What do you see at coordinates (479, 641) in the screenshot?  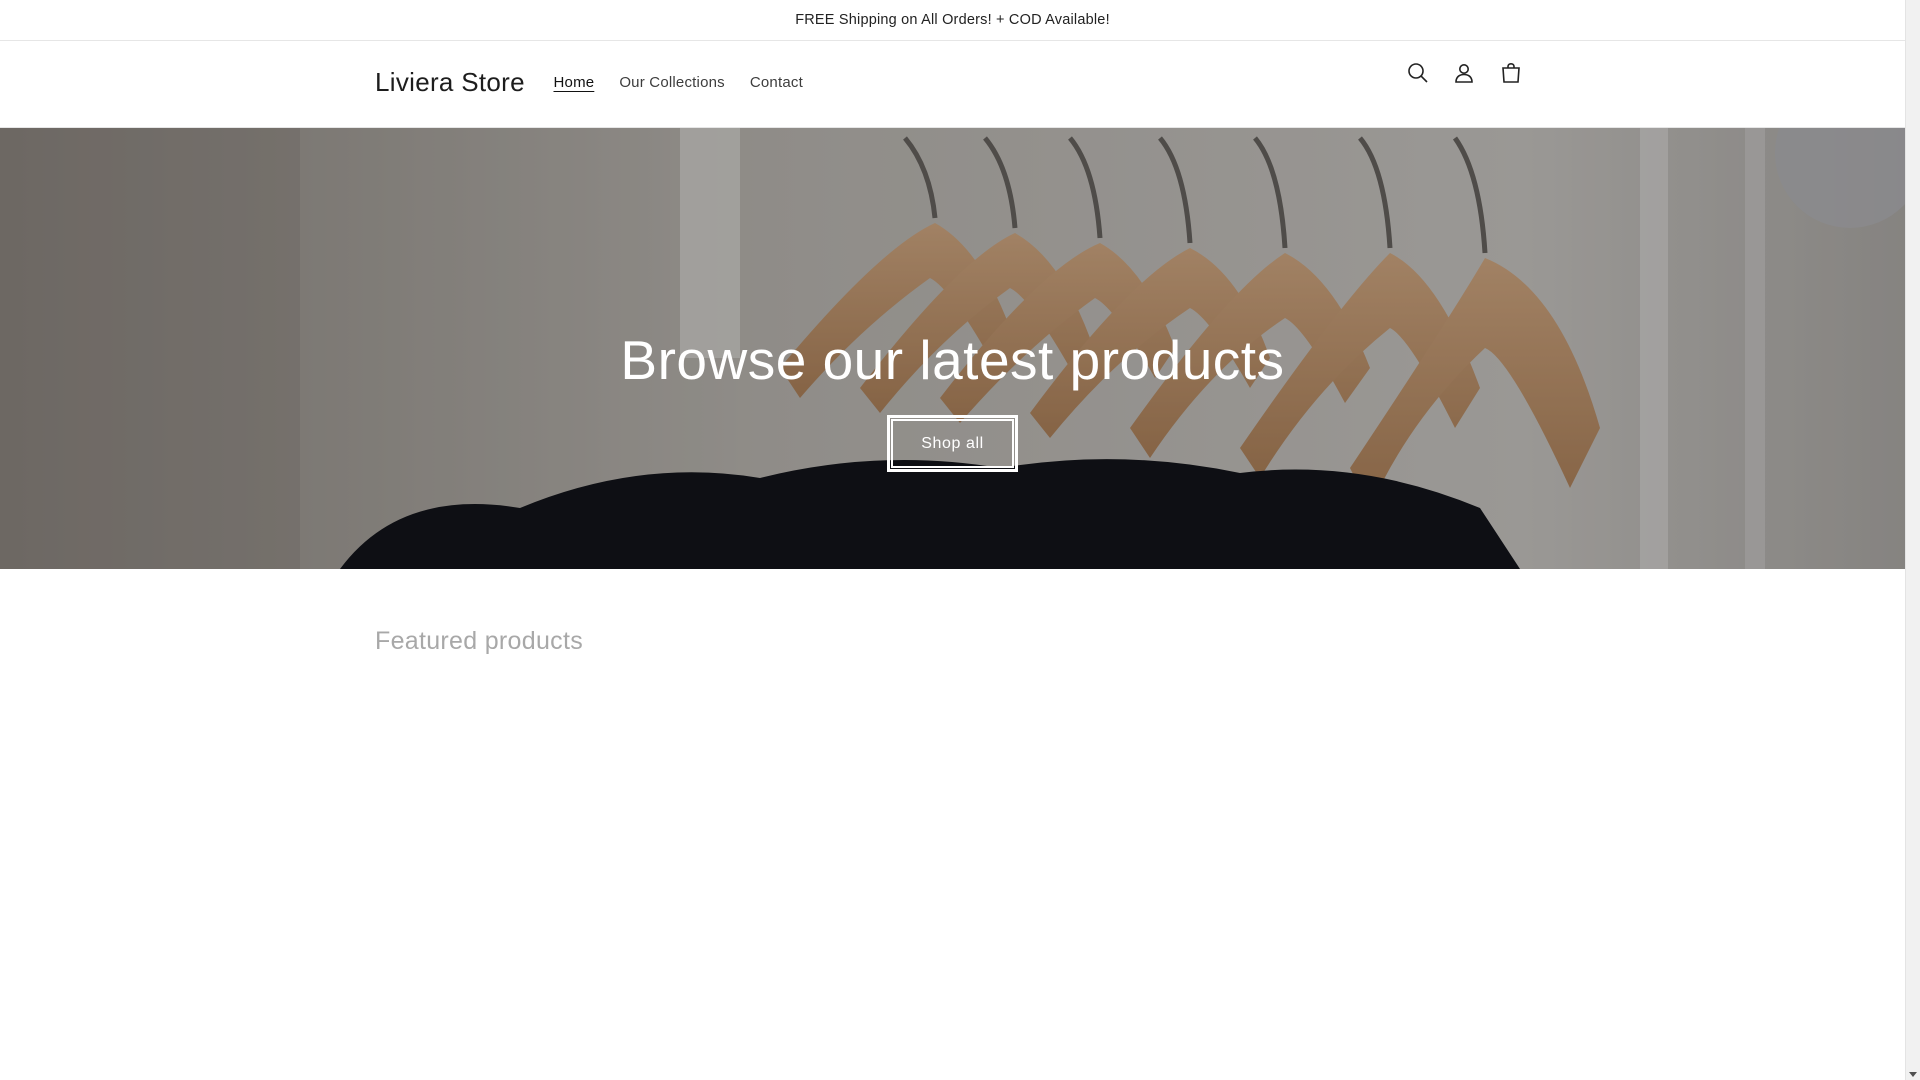 I see `featured-products-heading: Featured products` at bounding box center [479, 641].